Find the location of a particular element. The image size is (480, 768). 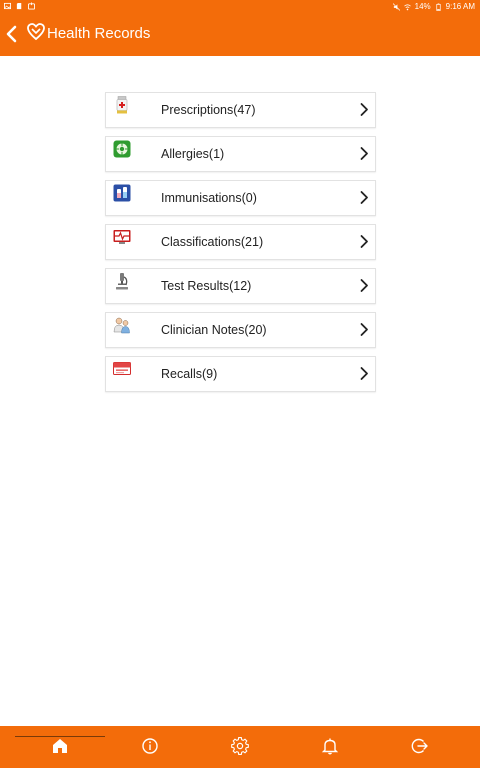

record-item-recalls: Recalls(9) is located at coordinates (240, 374).